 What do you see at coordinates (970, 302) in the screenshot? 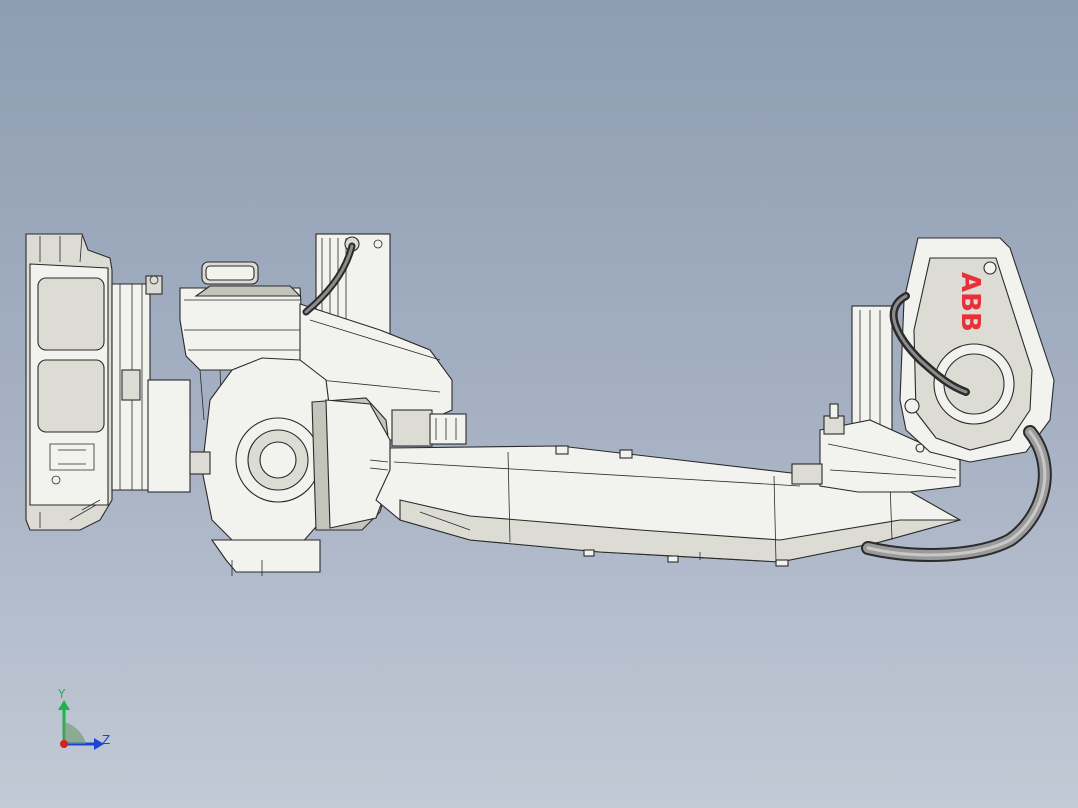
I see `abb-logo: ABB` at bounding box center [970, 302].